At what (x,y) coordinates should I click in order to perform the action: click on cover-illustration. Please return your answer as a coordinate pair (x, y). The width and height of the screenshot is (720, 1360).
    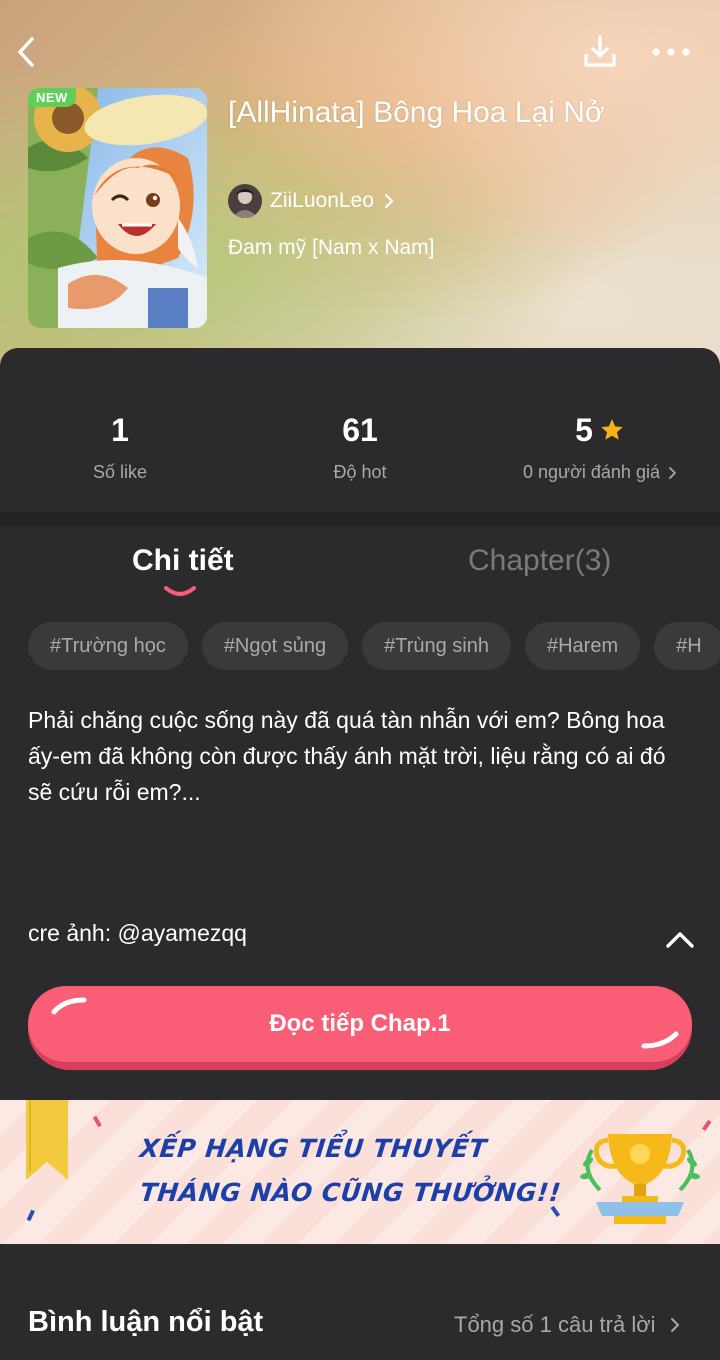
    Looking at the image, I should click on (117, 208).